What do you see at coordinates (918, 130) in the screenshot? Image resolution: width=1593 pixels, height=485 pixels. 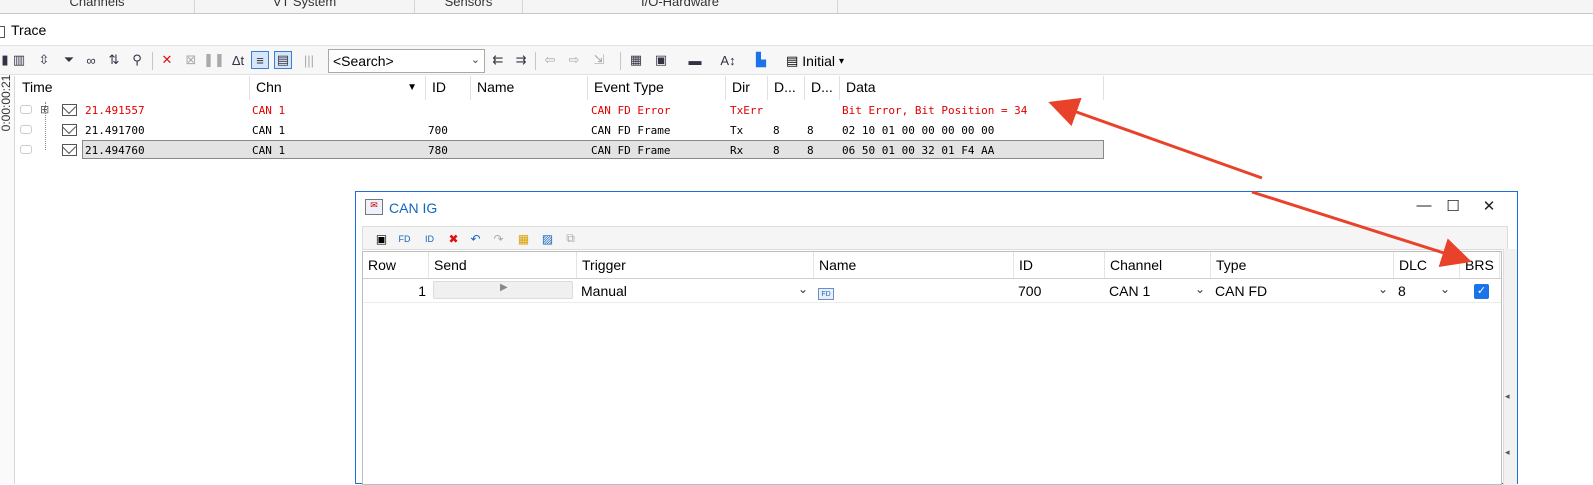 I see `cell-data: 02 10 01 00 00 00 00 00` at bounding box center [918, 130].